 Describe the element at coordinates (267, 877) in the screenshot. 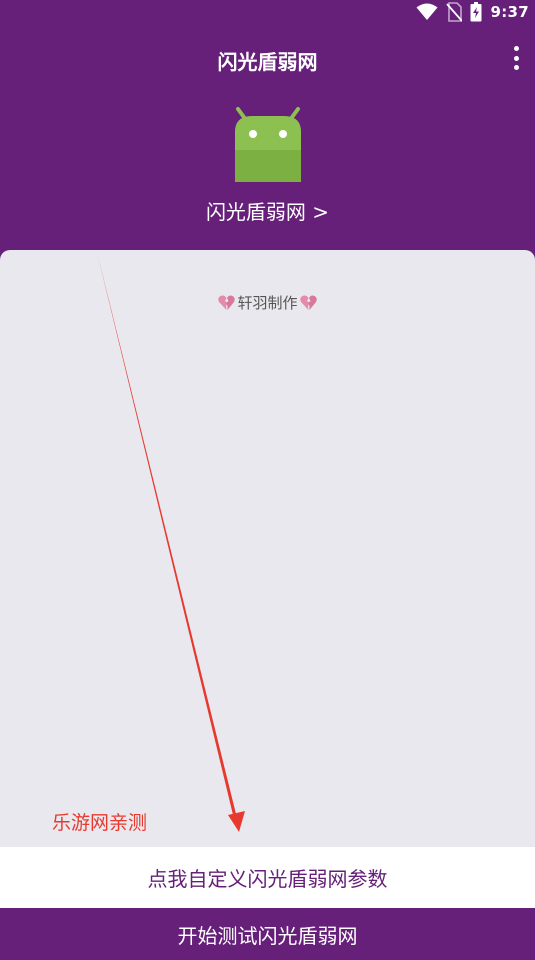

I see `custom-params-button: 点我自定义闪光盾弱网参数` at that location.